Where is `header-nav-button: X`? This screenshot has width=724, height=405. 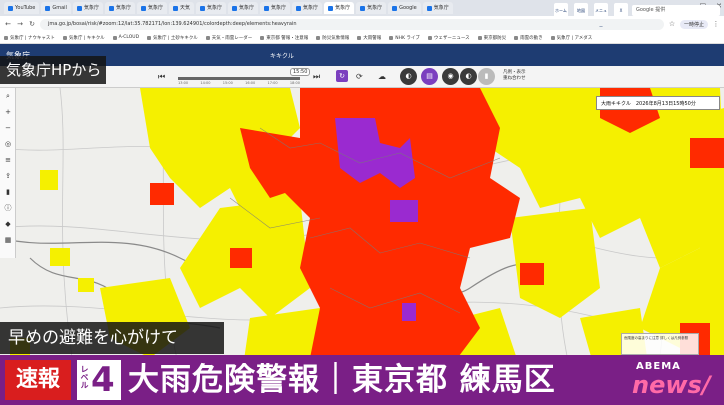 header-nav-button: X is located at coordinates (621, 11).